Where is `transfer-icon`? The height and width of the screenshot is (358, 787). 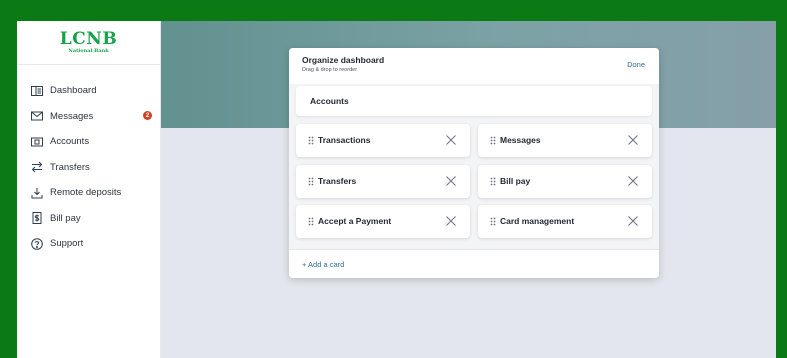 transfer-icon is located at coordinates (37, 167).